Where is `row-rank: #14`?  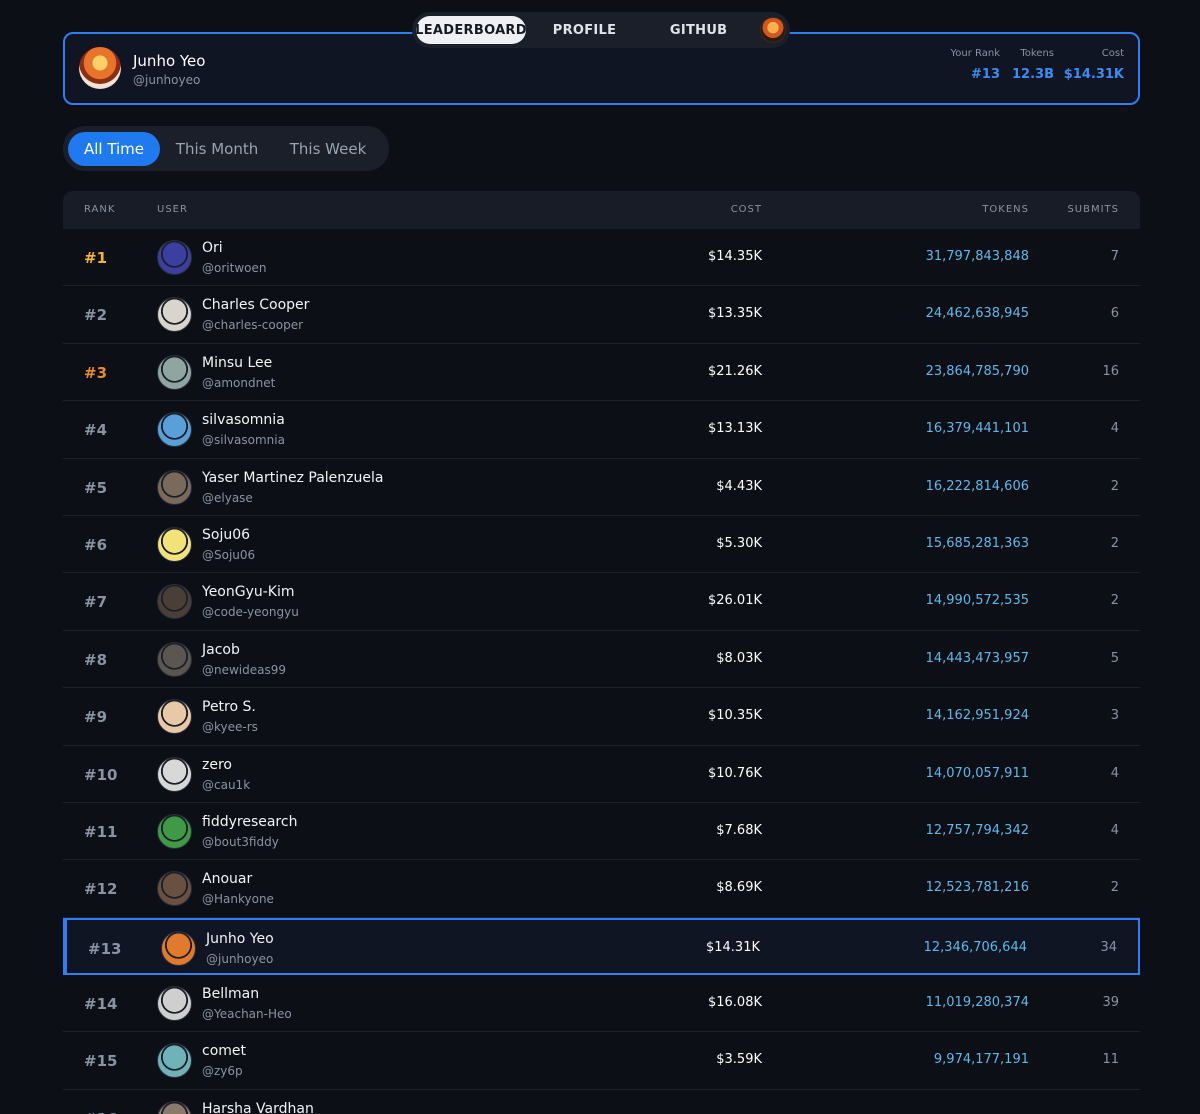
row-rank: #14 is located at coordinates (101, 1004).